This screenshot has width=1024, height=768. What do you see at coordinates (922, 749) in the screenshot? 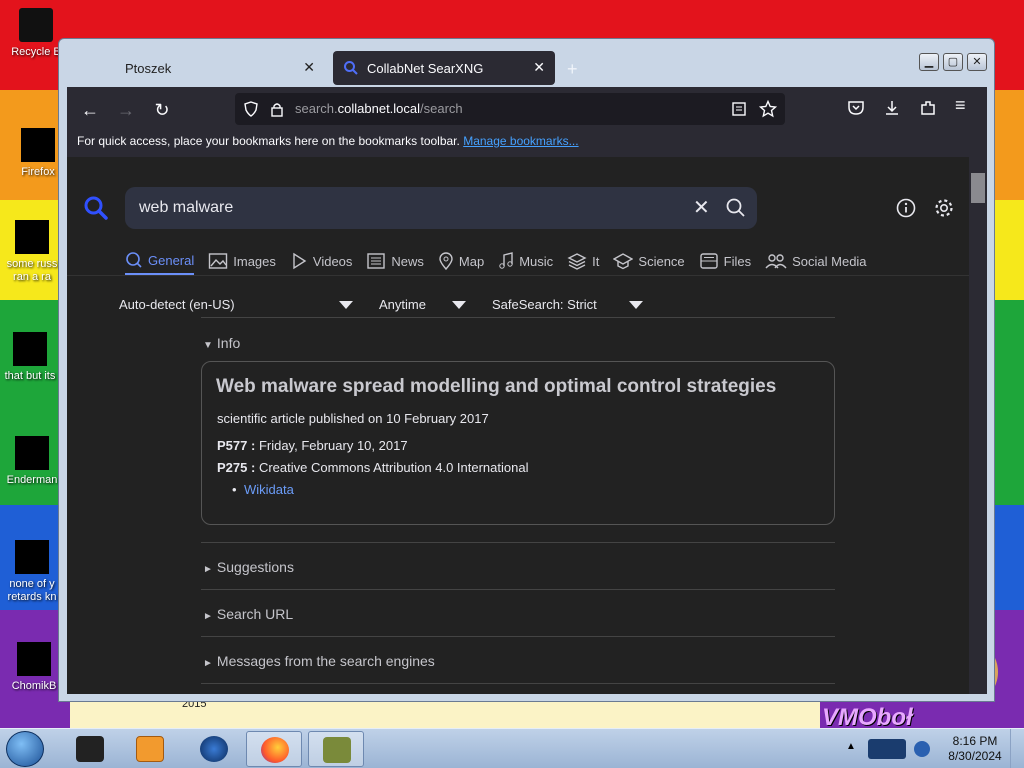
I see `volume-icon` at bounding box center [922, 749].